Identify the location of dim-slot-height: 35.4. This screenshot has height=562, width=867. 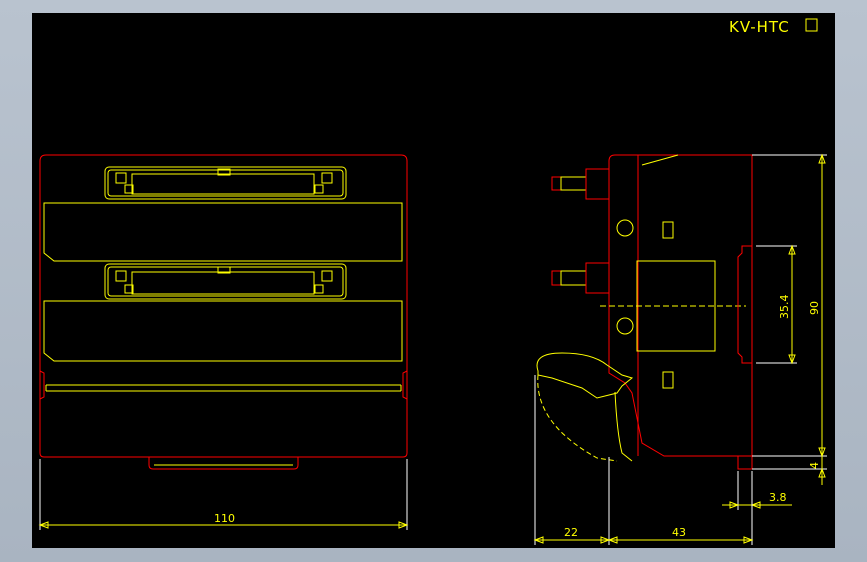
(776, 304).